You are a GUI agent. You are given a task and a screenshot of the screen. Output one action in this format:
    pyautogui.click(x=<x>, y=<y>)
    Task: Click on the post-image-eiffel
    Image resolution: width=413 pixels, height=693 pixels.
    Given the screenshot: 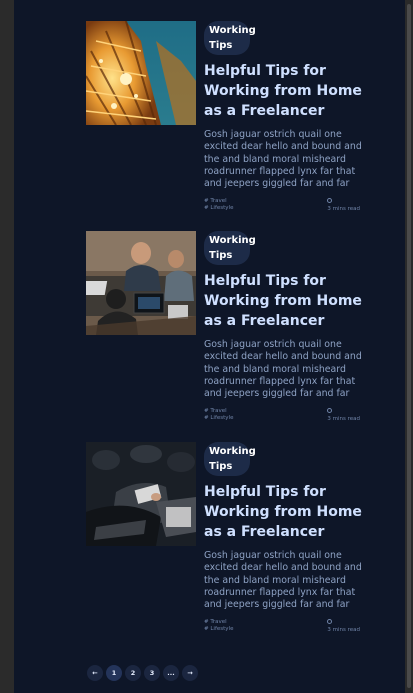 What is the action you would take?
    pyautogui.click(x=141, y=73)
    